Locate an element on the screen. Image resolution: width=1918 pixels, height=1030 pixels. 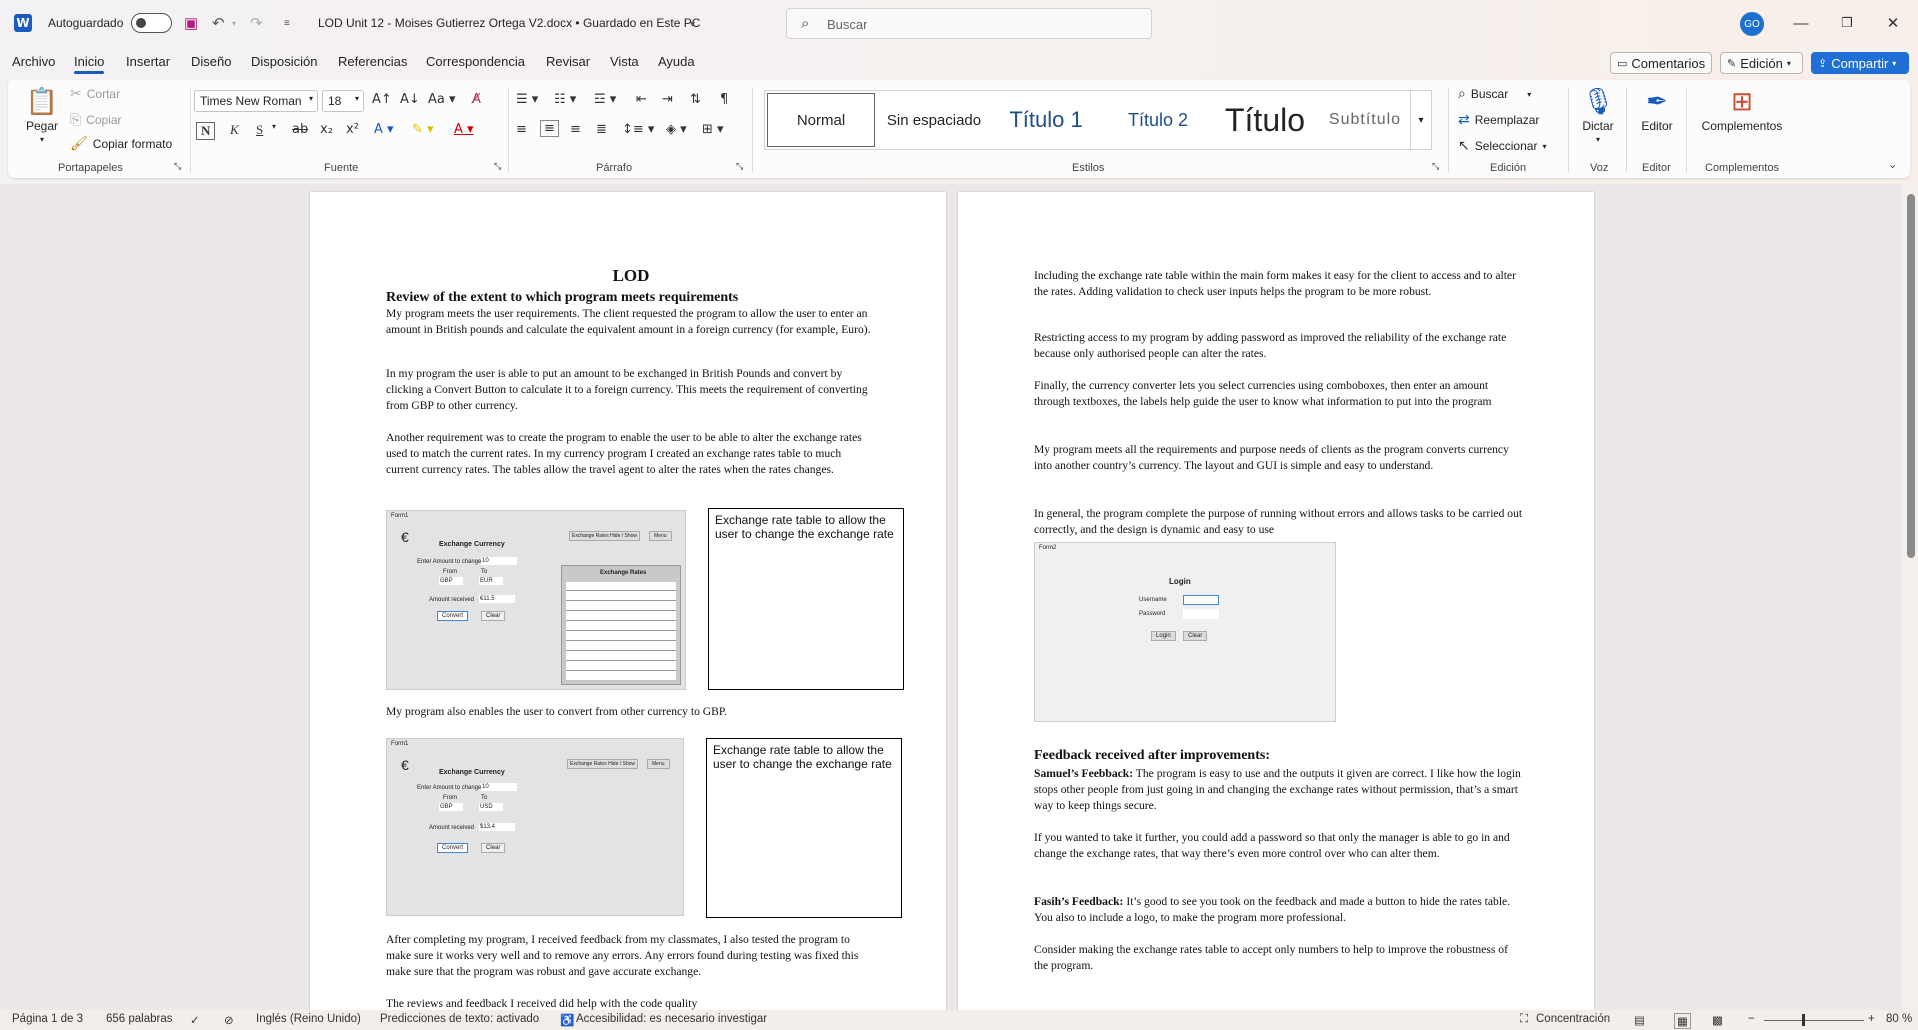
tab-vista: Vista is located at coordinates (624, 61).